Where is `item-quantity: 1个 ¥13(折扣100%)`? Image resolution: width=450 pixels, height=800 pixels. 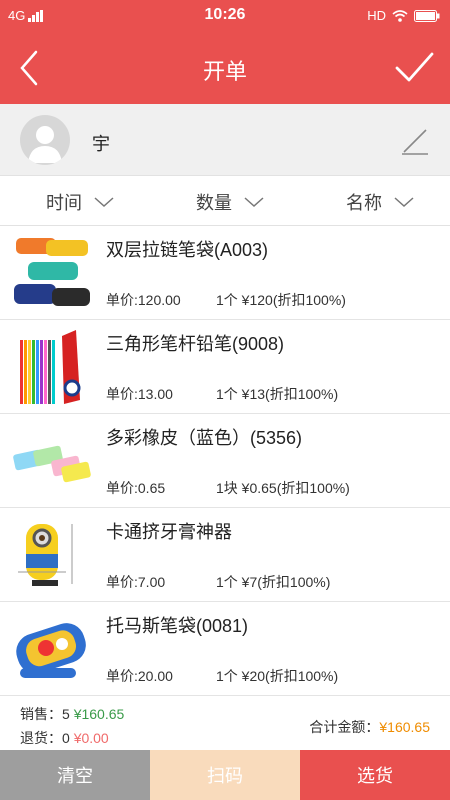 item-quantity: 1个 ¥13(折扣100%) is located at coordinates (277, 394).